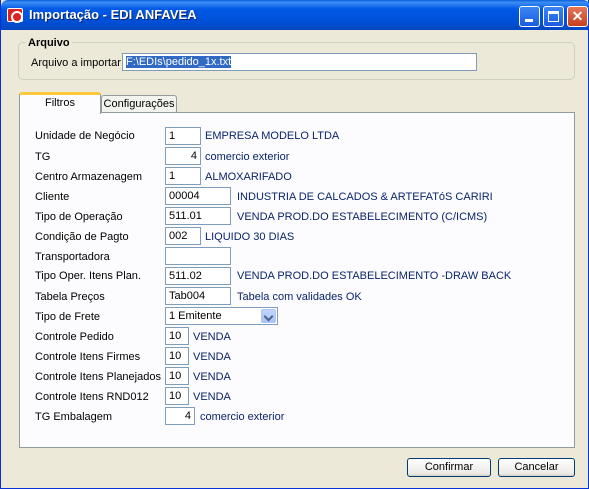 Image resolution: width=589 pixels, height=489 pixels. I want to click on centro-input: 1, so click(183, 176).